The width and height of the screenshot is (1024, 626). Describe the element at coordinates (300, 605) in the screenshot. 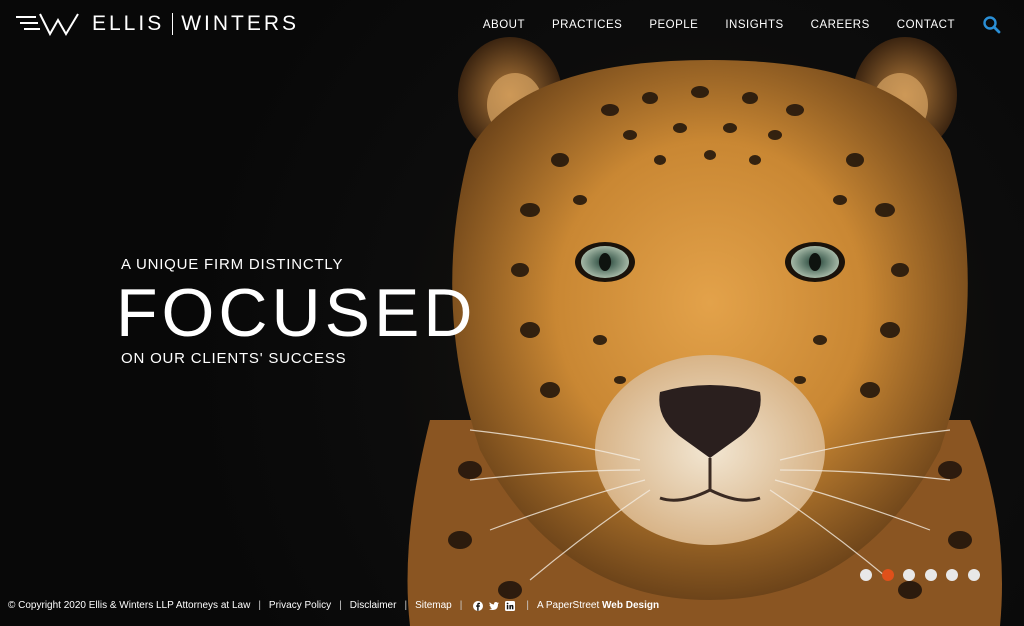

I see `privacy-policy-link: Privacy Policy` at that location.